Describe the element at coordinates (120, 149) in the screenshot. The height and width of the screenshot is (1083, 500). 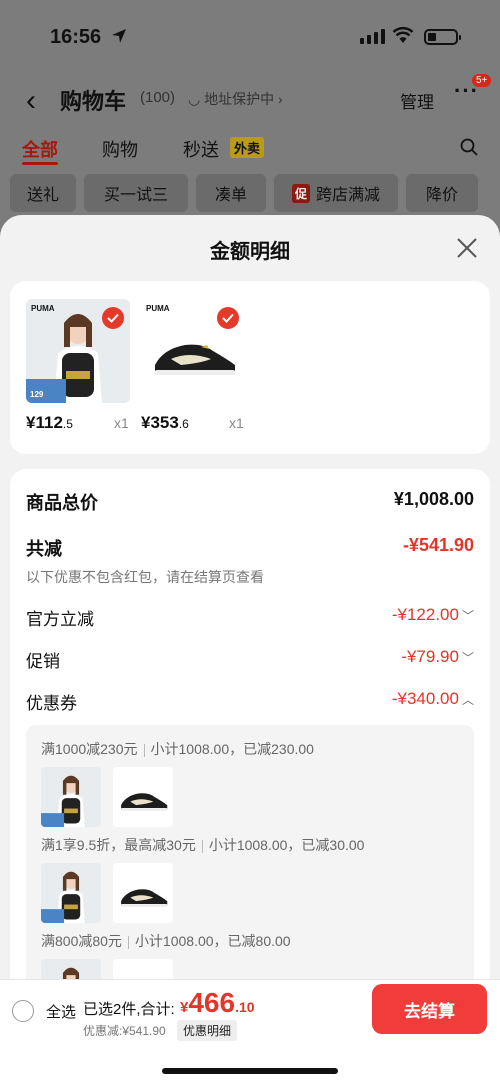
I see `tab-shopping: 购物` at that location.